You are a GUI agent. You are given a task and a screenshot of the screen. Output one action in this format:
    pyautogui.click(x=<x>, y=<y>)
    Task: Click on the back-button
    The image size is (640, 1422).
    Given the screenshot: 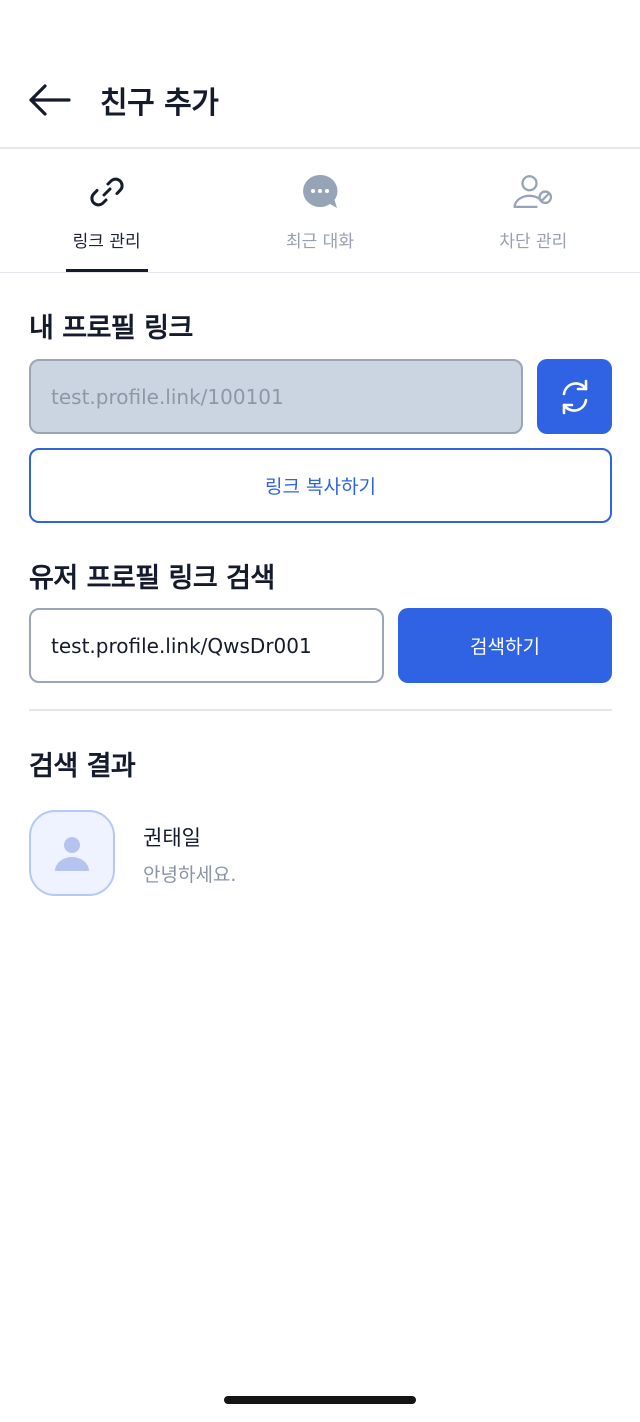 What is the action you would take?
    pyautogui.click(x=49, y=100)
    